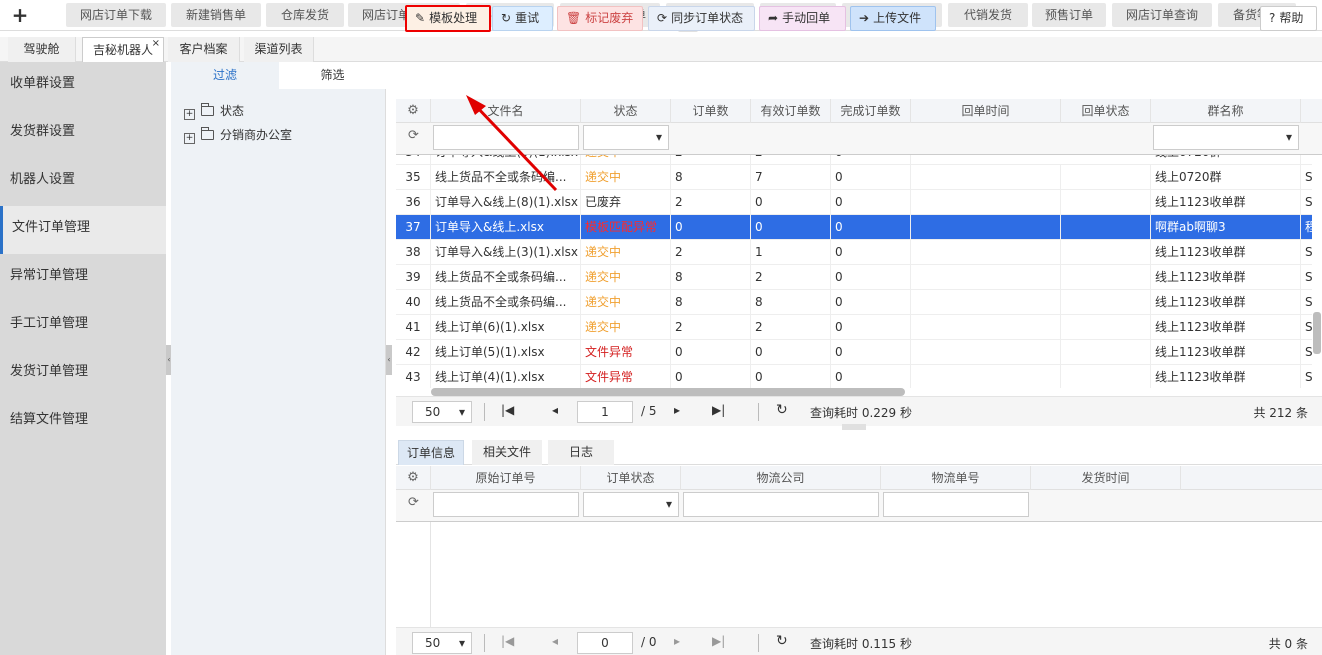 This screenshot has height=655, width=1322. I want to click on filename-filter-input, so click(506, 137).